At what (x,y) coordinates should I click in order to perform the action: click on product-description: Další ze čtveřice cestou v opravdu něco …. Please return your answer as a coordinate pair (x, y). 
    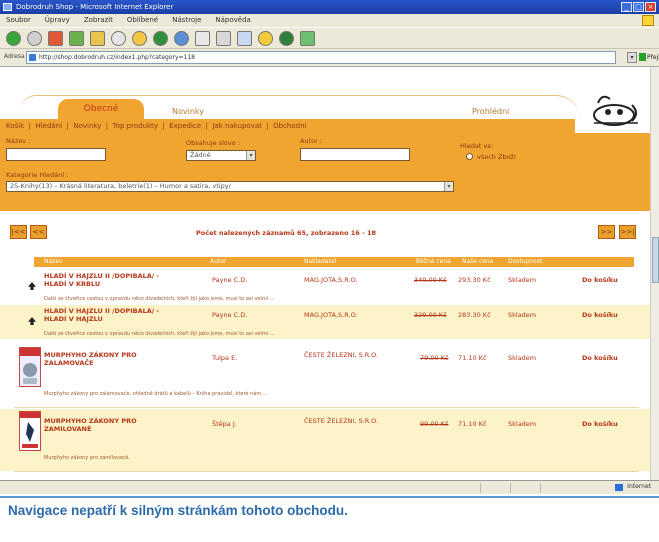
    Looking at the image, I should click on (159, 299).